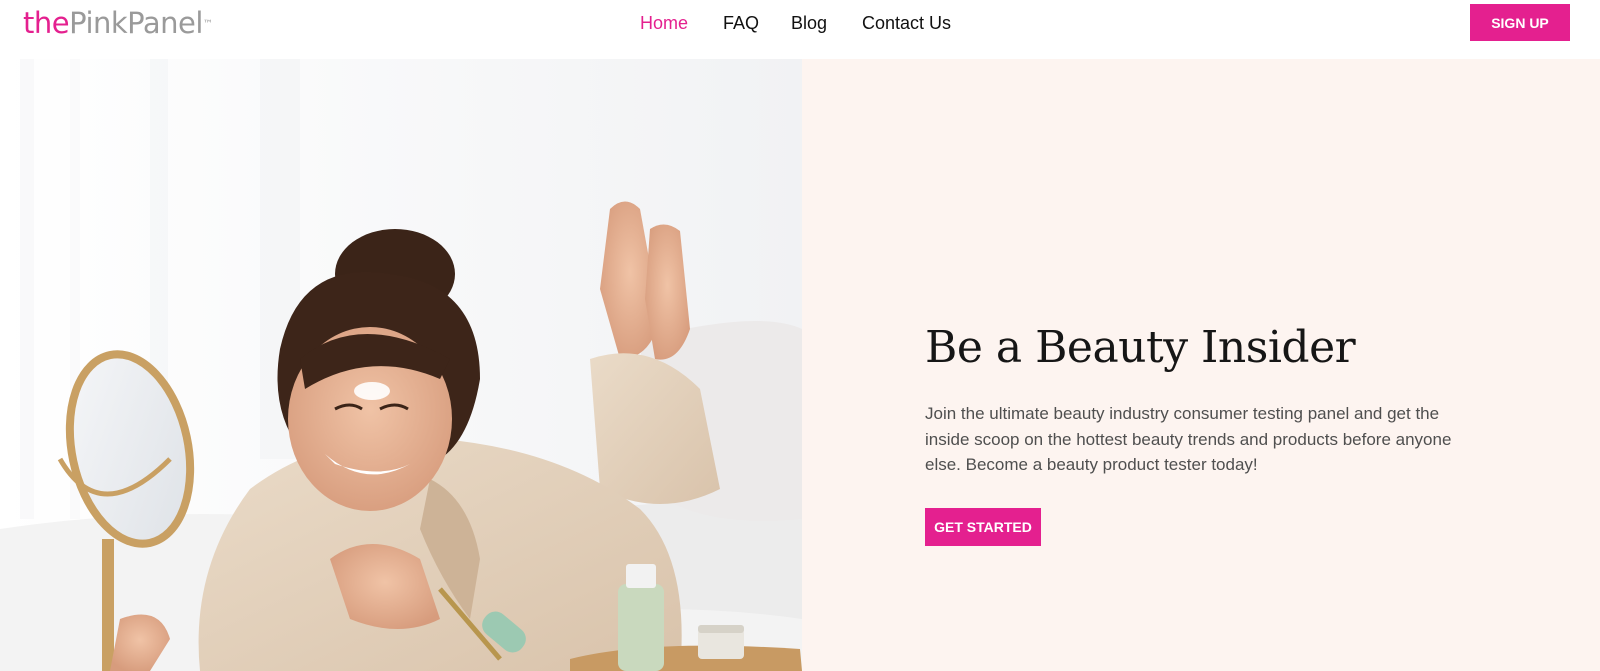  Describe the element at coordinates (983, 527) in the screenshot. I see `get-started-button: GET STARTED` at that location.